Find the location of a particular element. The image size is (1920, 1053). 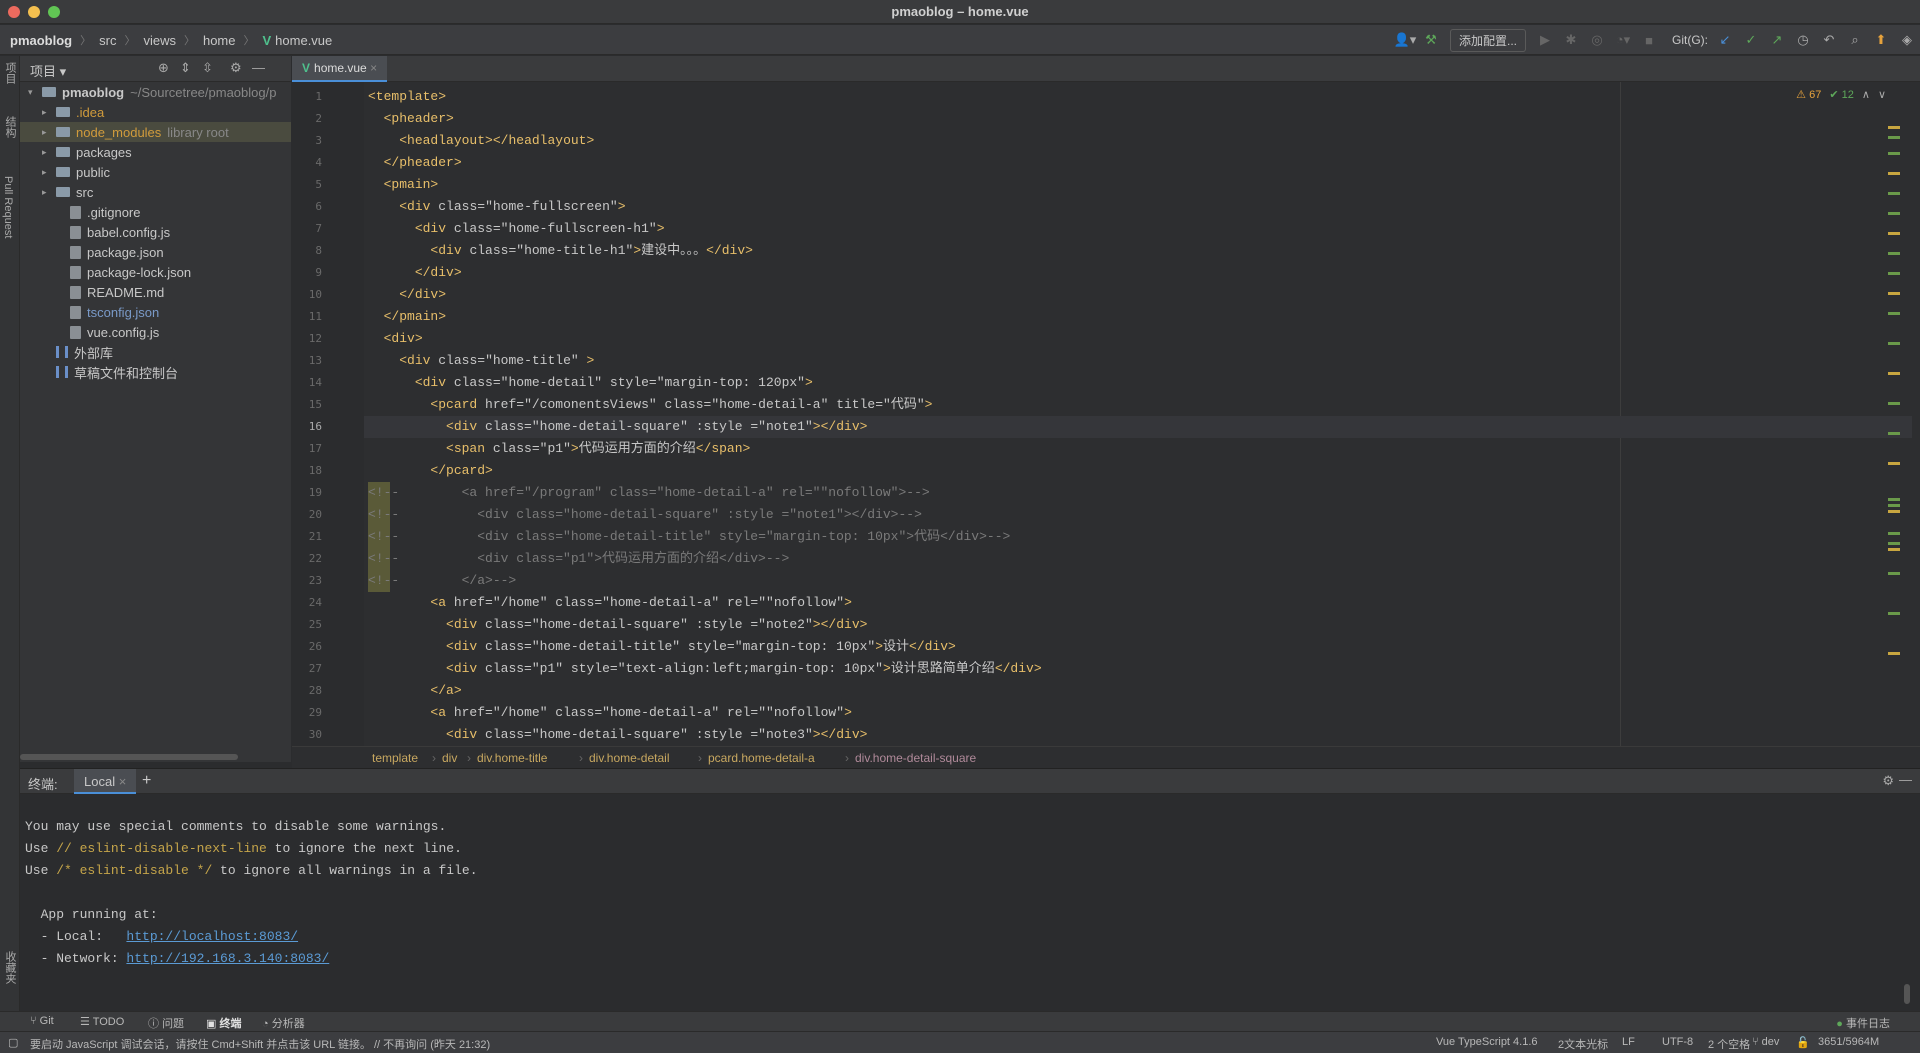

next-highlight-icon: ∨ is located at coordinates (1882, 94).